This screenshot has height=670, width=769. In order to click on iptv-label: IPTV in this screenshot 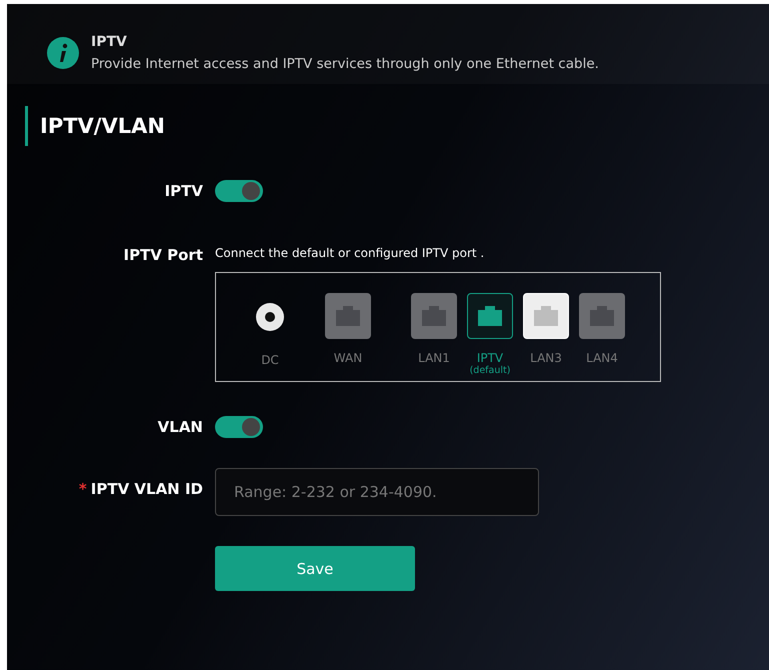, I will do `click(183, 191)`.